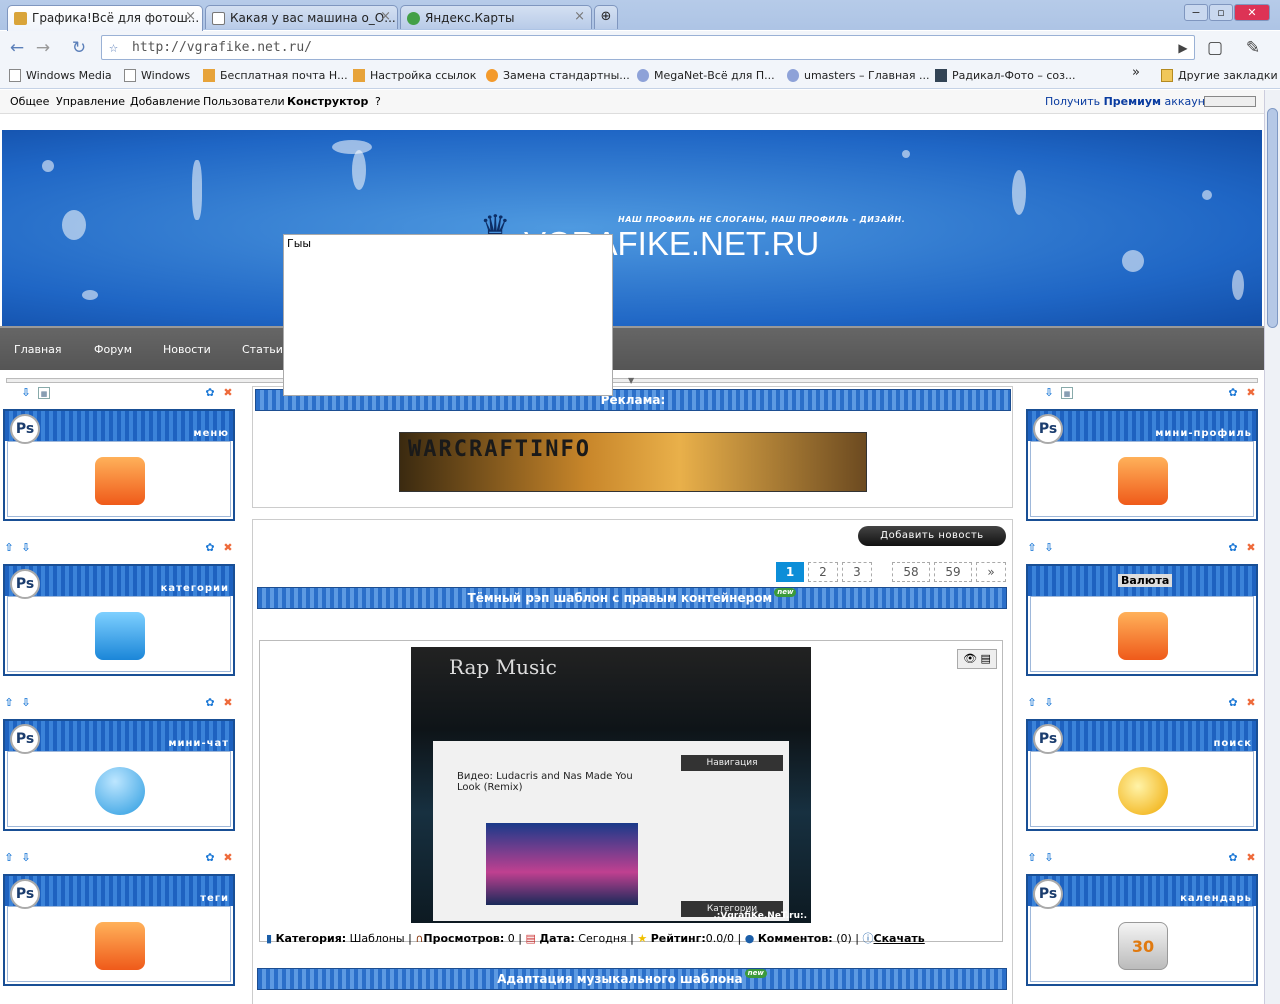 This screenshot has height=1004, width=1280. What do you see at coordinates (90, 101) in the screenshot?
I see `ucoz-menu-item: Управление` at bounding box center [90, 101].